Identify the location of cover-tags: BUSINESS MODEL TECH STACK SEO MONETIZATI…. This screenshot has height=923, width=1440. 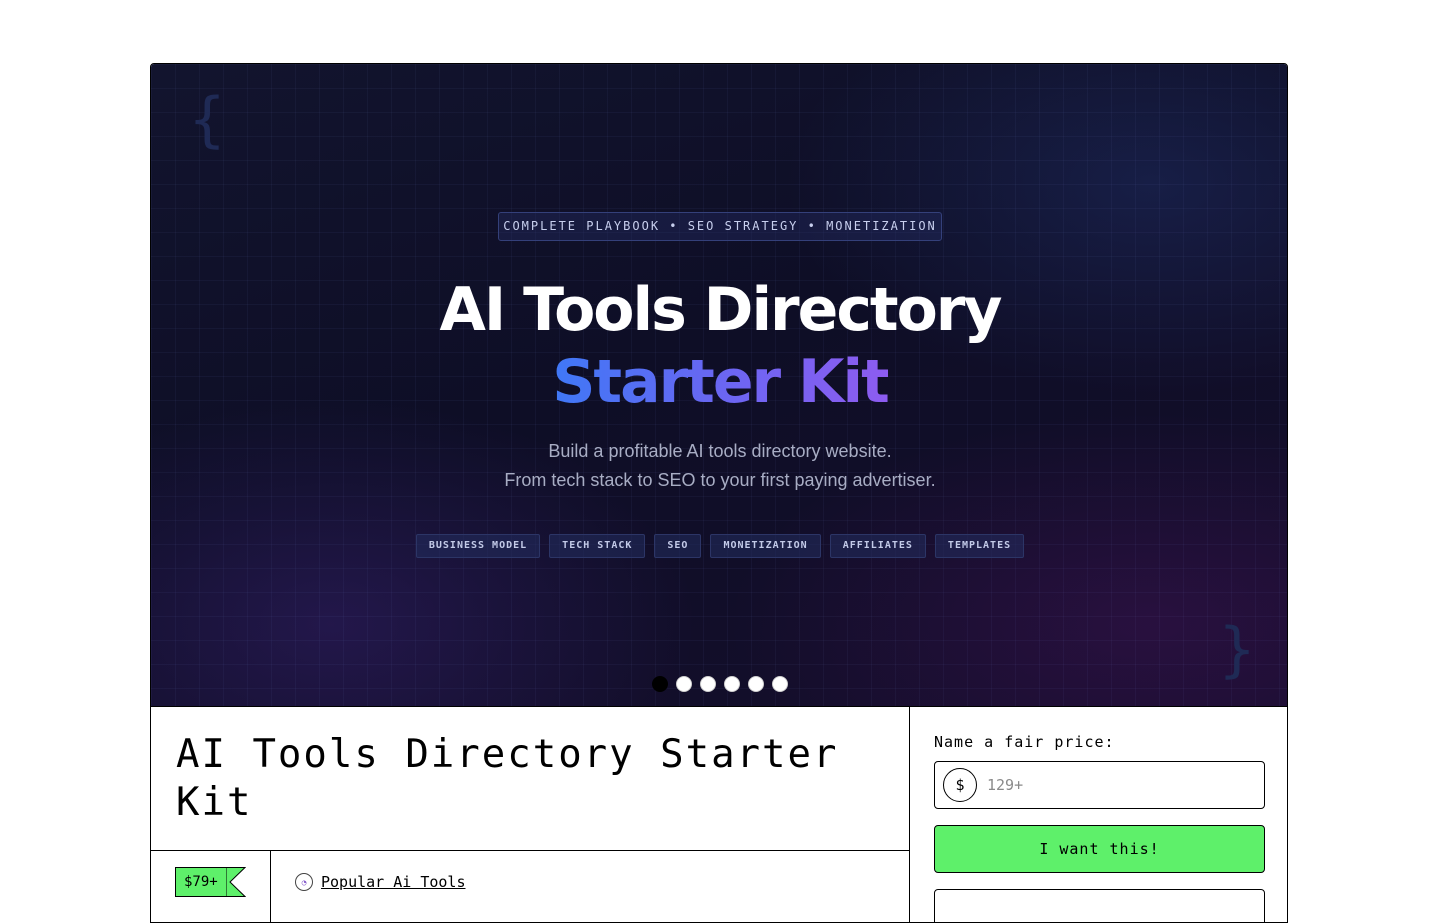
(719, 546).